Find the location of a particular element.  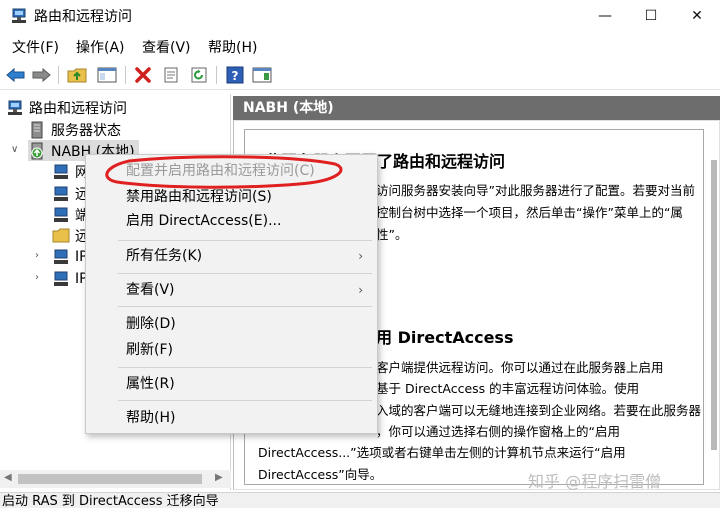

paragraph-line: DirectAccess”向导。 is located at coordinates (320, 474).